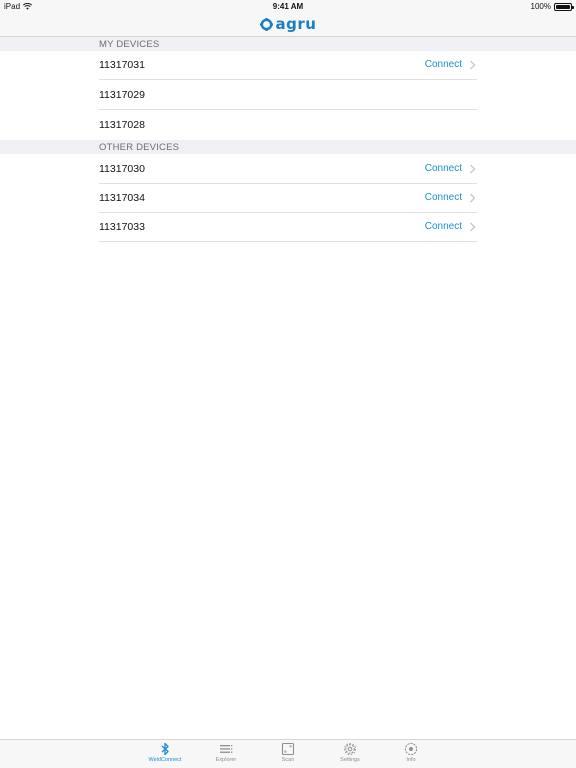 The height and width of the screenshot is (768, 576). I want to click on device-row-11317029: 11317029, so click(288, 95).